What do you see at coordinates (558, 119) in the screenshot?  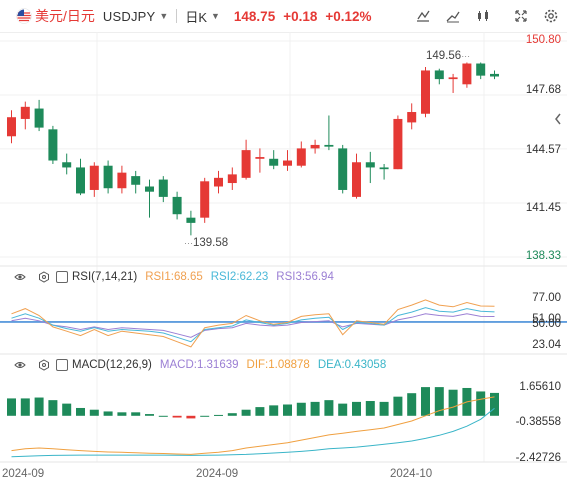 I see `collapse-panel-icon` at bounding box center [558, 119].